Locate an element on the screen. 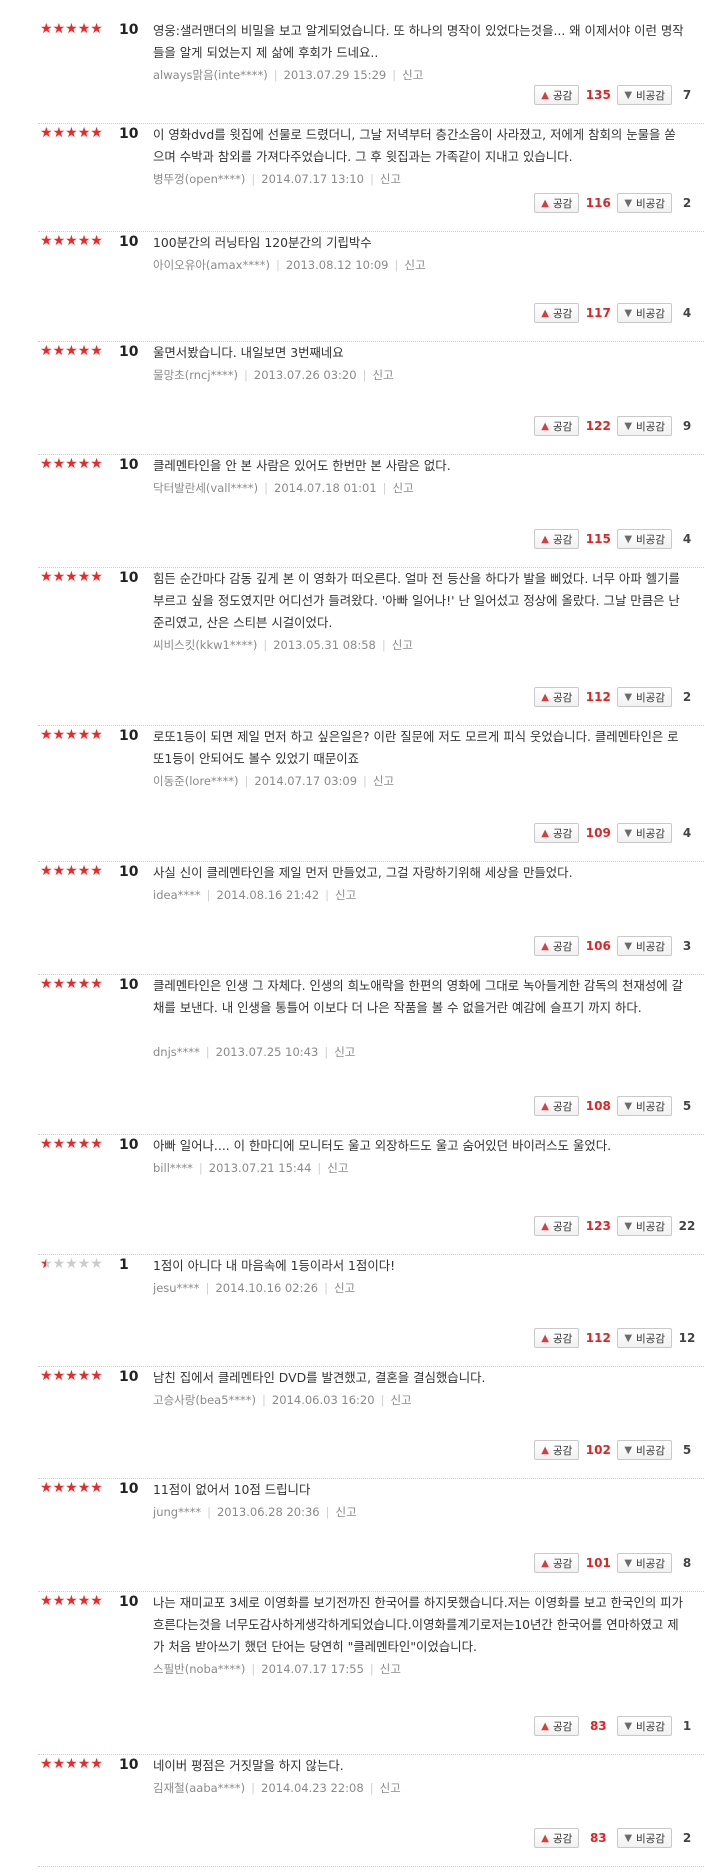 The image size is (724, 1872). vote-actions: ▲ 공감 83 ▼ 비공감 2 is located at coordinates (618, 1838).